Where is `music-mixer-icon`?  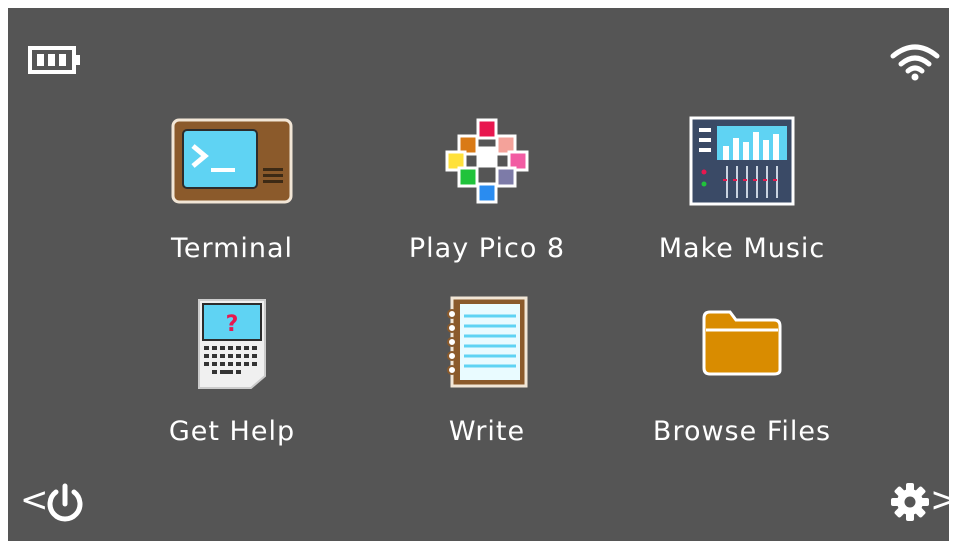
music-mixer-icon is located at coordinates (742, 161).